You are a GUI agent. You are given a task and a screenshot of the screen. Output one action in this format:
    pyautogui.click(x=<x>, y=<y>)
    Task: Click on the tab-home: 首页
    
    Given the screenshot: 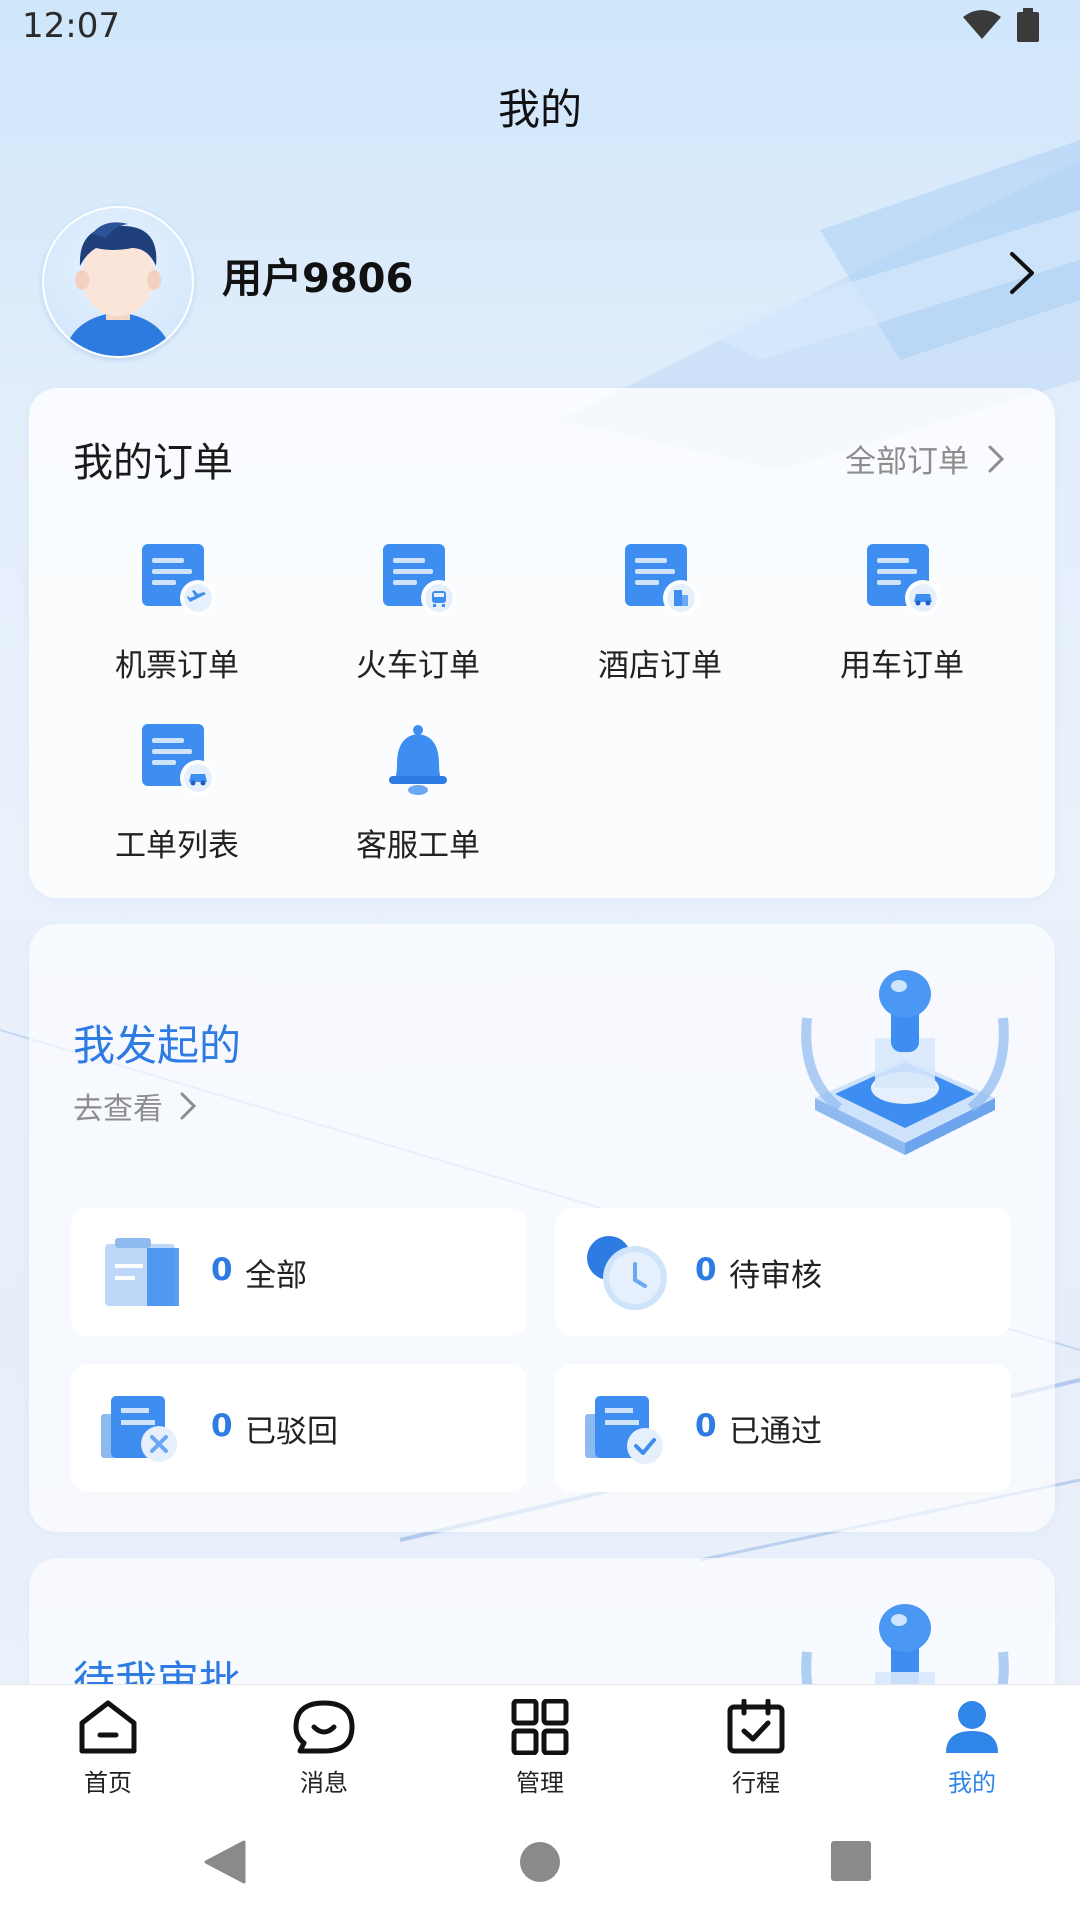 What is the action you would take?
    pyautogui.click(x=108, y=1748)
    